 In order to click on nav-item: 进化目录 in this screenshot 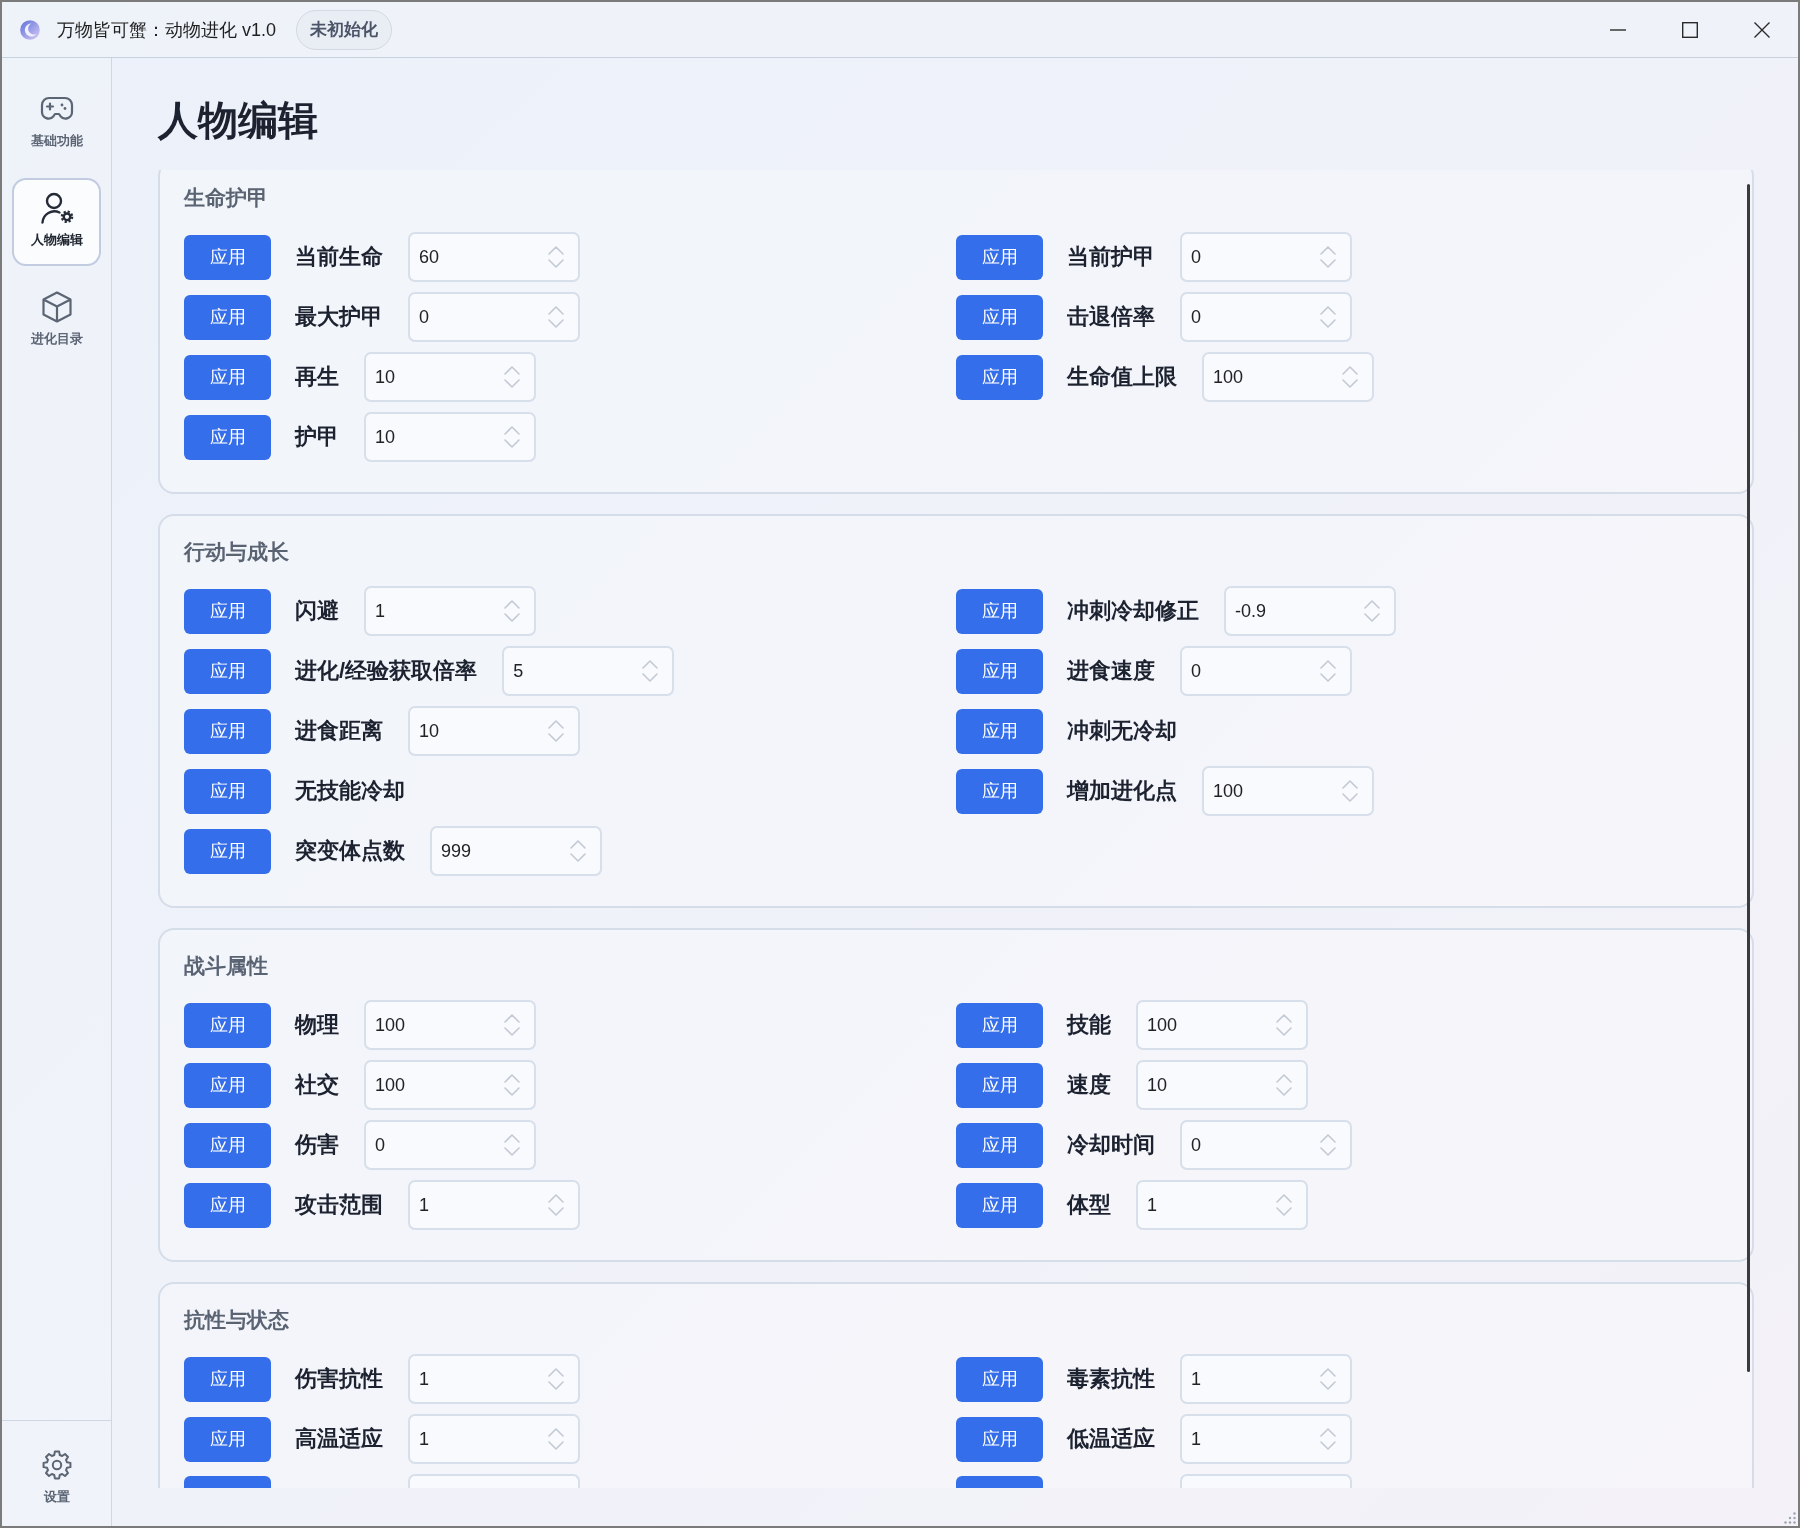, I will do `click(56, 321)`.